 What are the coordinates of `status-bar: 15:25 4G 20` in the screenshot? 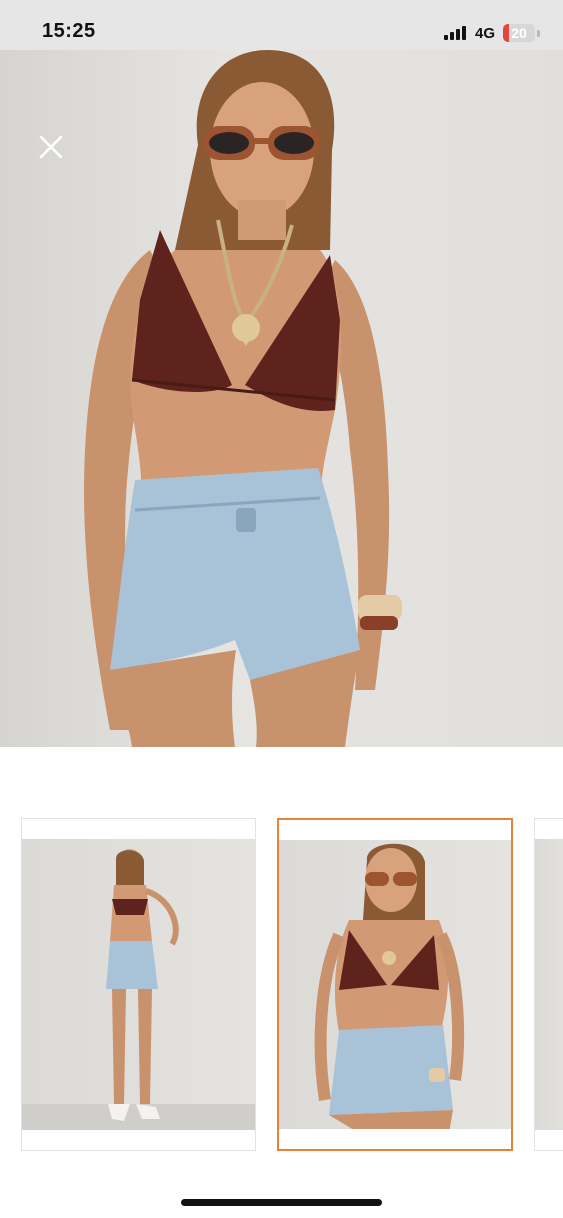 It's located at (281, 25).